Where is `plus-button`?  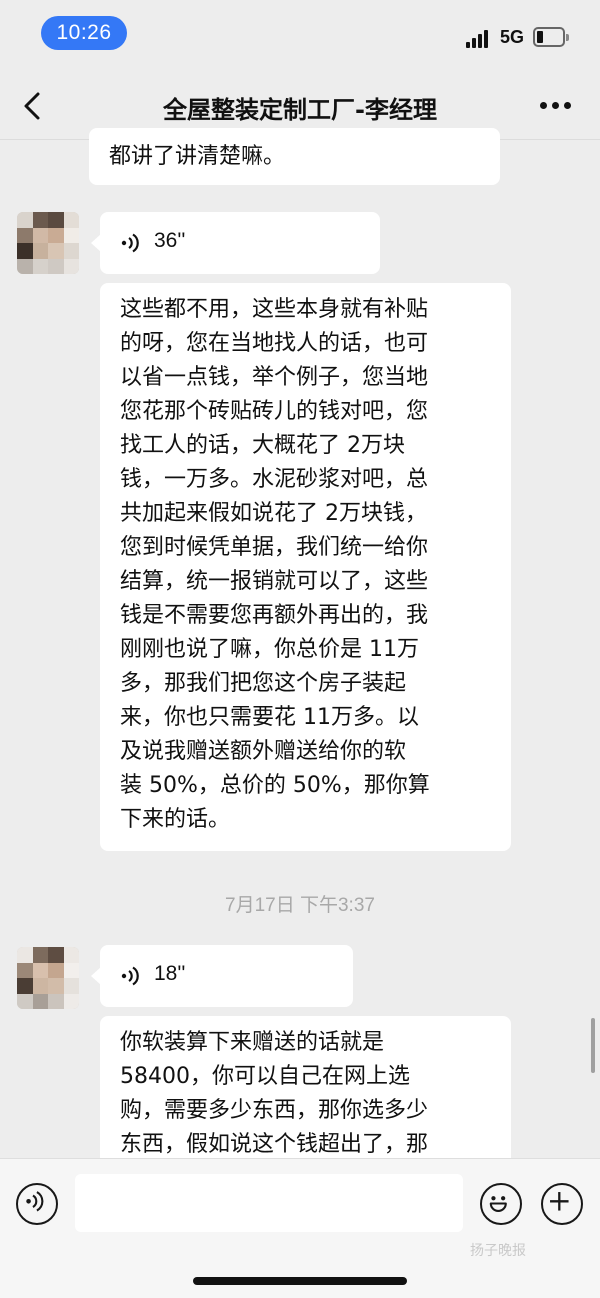 plus-button is located at coordinates (562, 1204).